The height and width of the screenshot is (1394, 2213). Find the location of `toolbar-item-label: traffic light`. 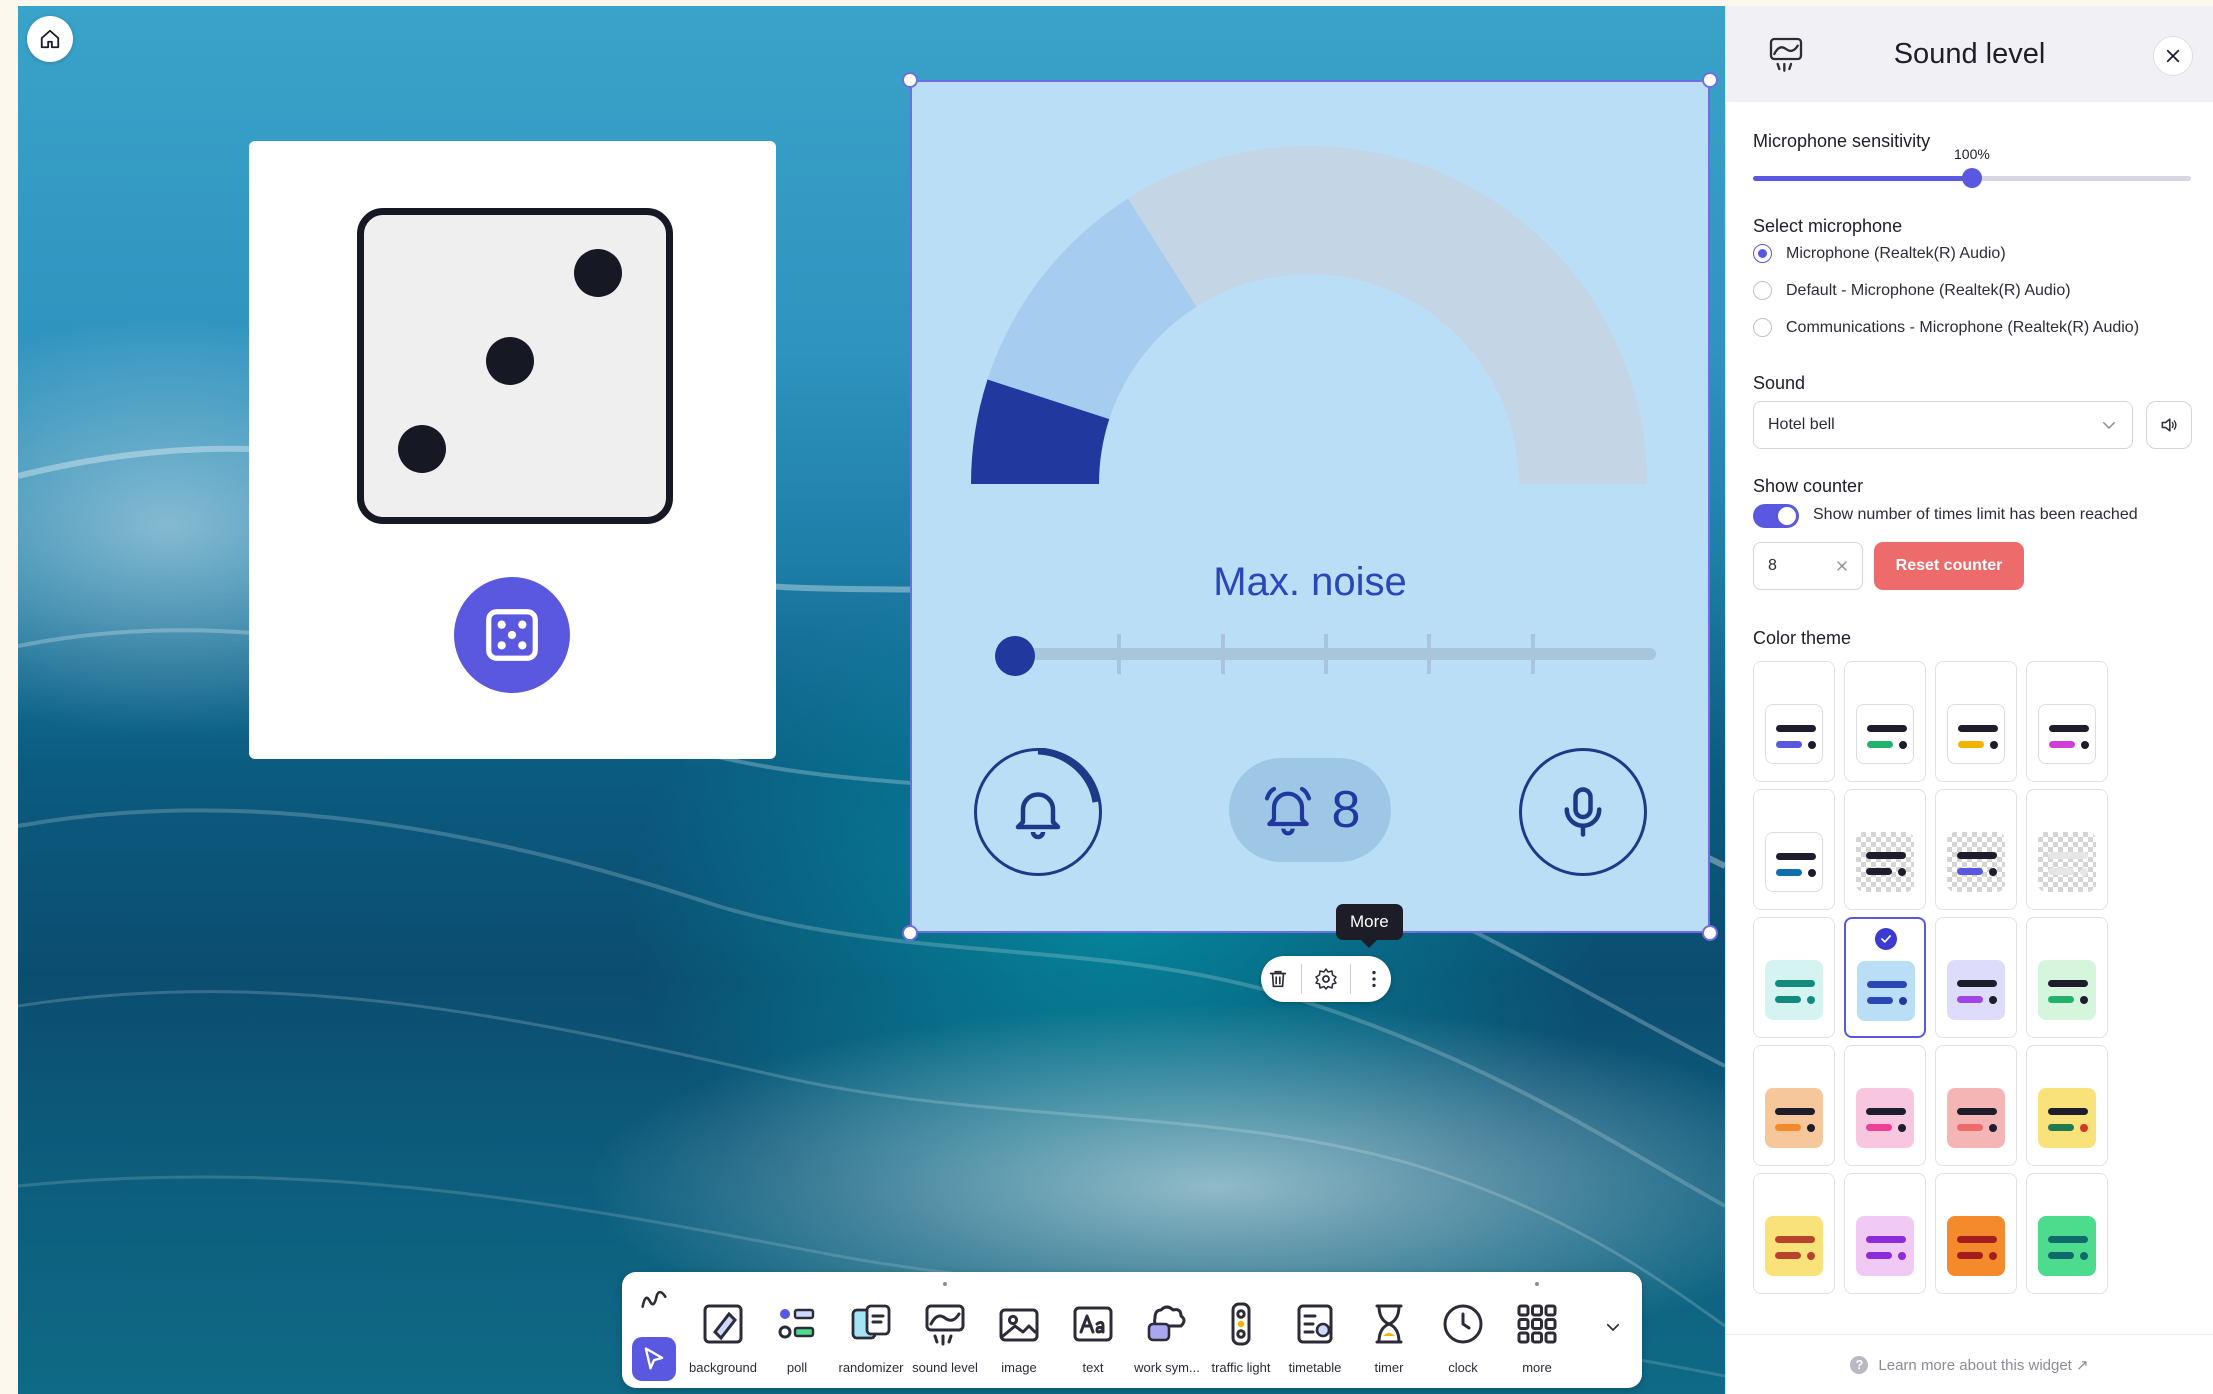

toolbar-item-label: traffic light is located at coordinates (1241, 1367).